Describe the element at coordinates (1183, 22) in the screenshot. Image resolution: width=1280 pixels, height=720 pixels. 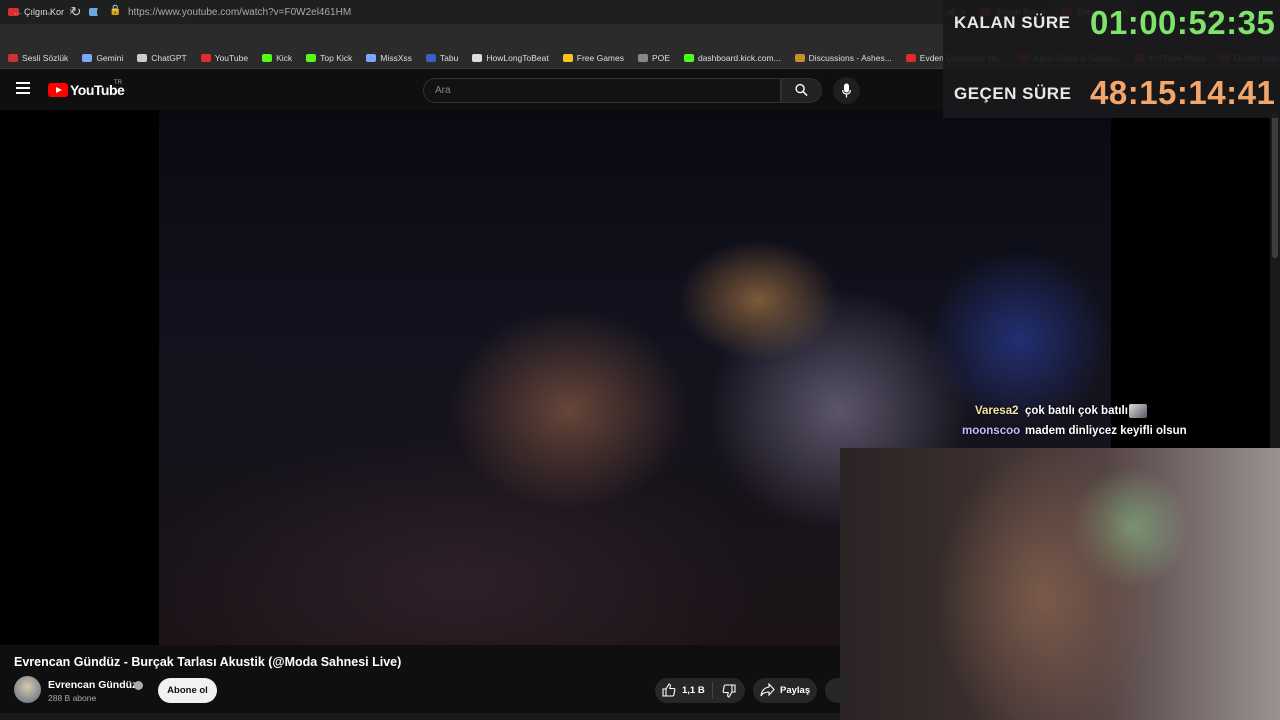
I see `remaining-time-value: 01:00:52:35` at that location.